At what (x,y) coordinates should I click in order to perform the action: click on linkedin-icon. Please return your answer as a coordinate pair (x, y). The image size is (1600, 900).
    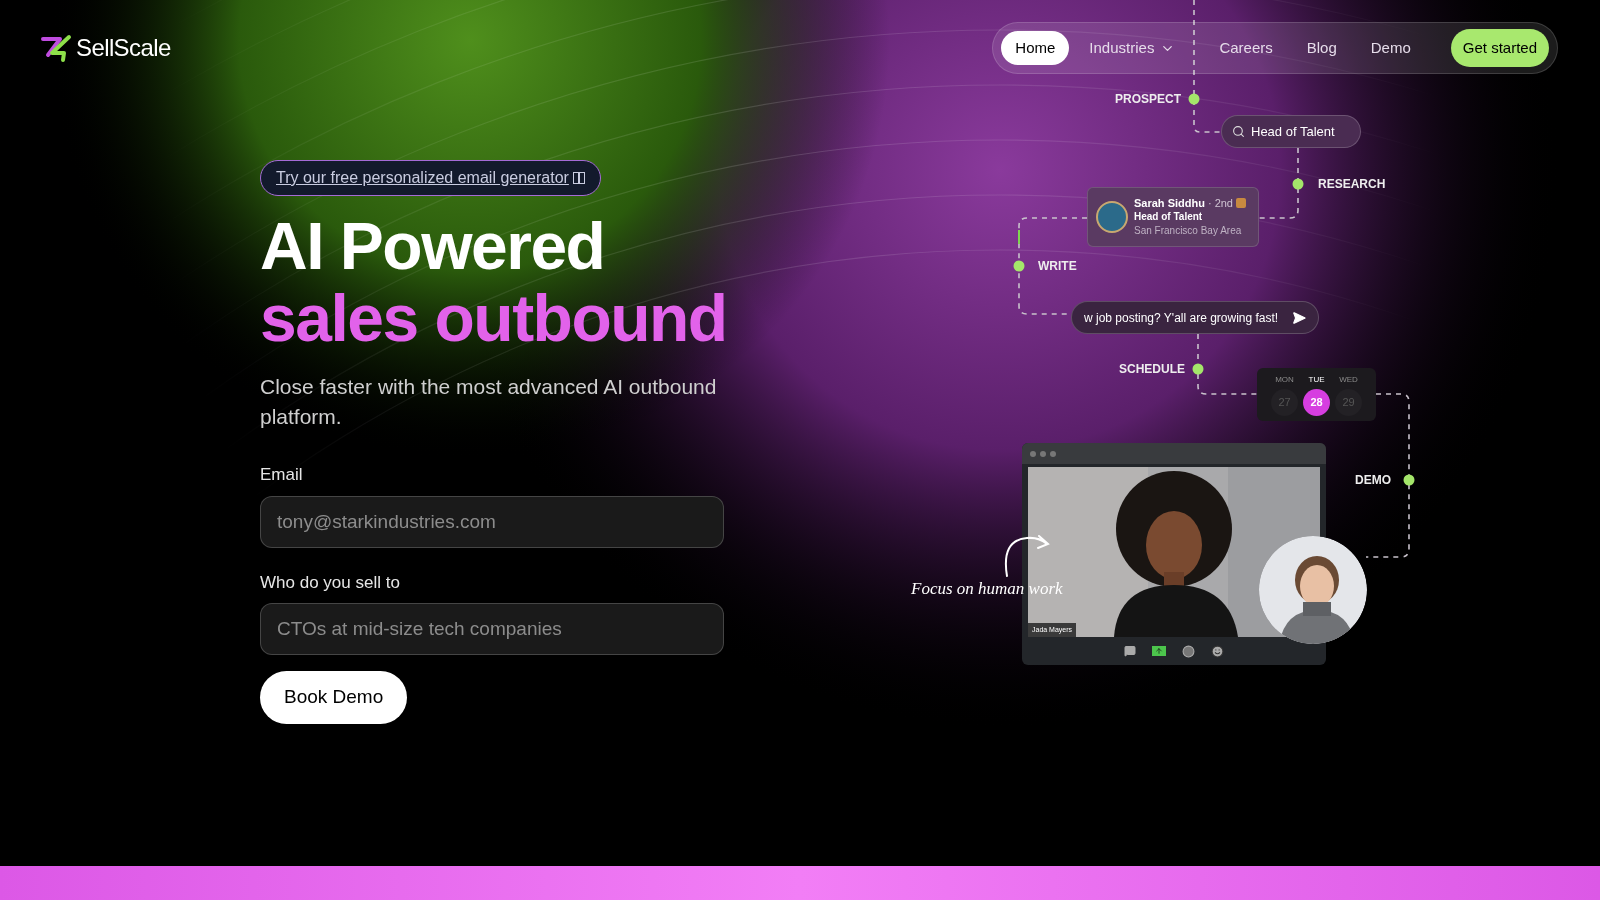
    Looking at the image, I should click on (1241, 203).